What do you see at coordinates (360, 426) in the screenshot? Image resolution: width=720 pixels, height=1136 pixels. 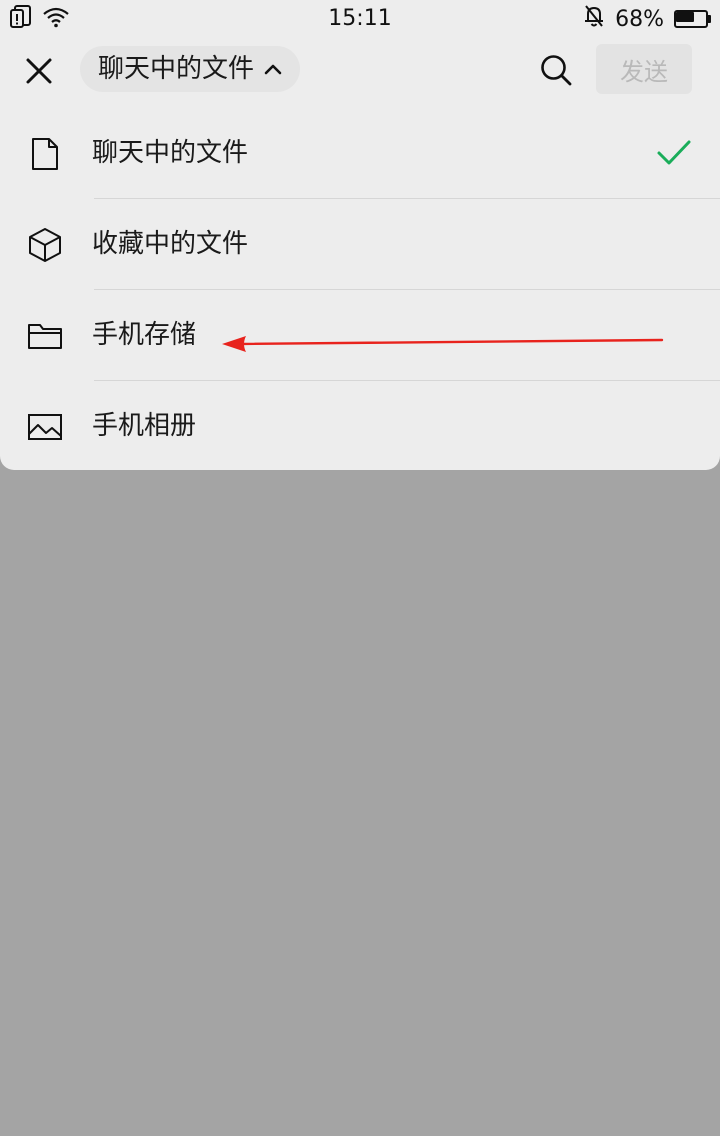 I see `menu-item-phone-album: 手机相册` at bounding box center [360, 426].